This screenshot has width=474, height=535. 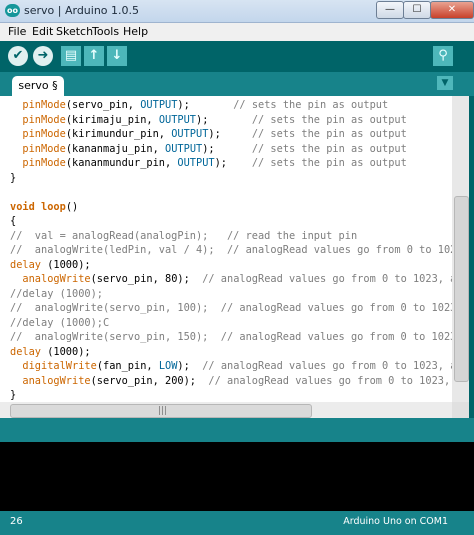 What do you see at coordinates (237, 476) in the screenshot?
I see `console-output` at bounding box center [237, 476].